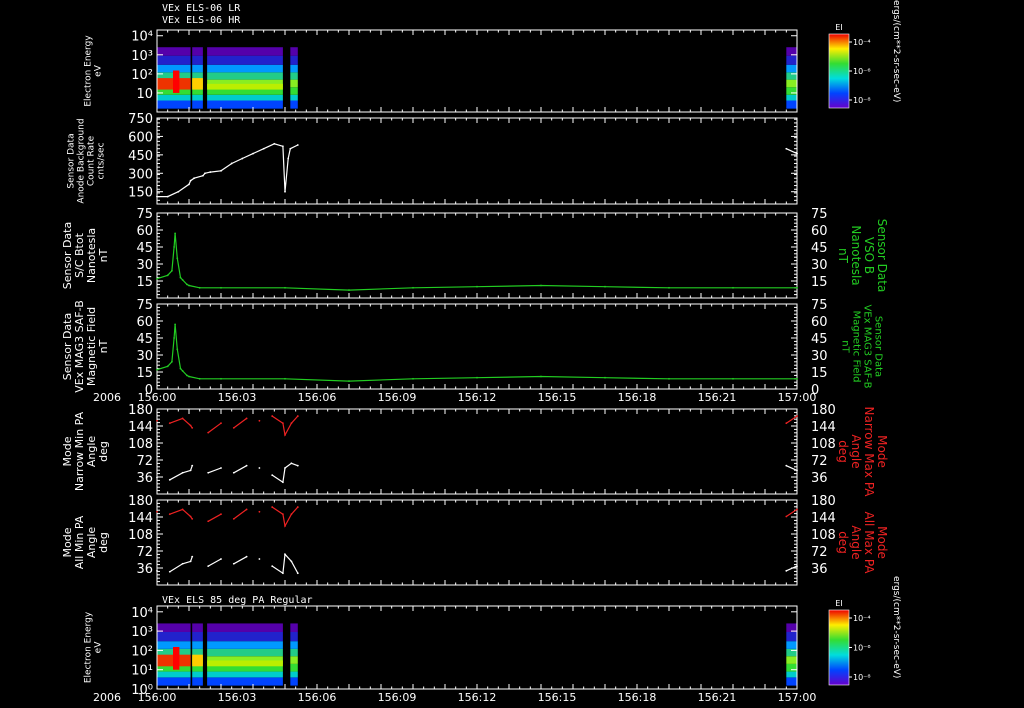 The image size is (1024, 708). What do you see at coordinates (144, 322) in the screenshot?
I see `y-tick-label: 60` at bounding box center [144, 322].